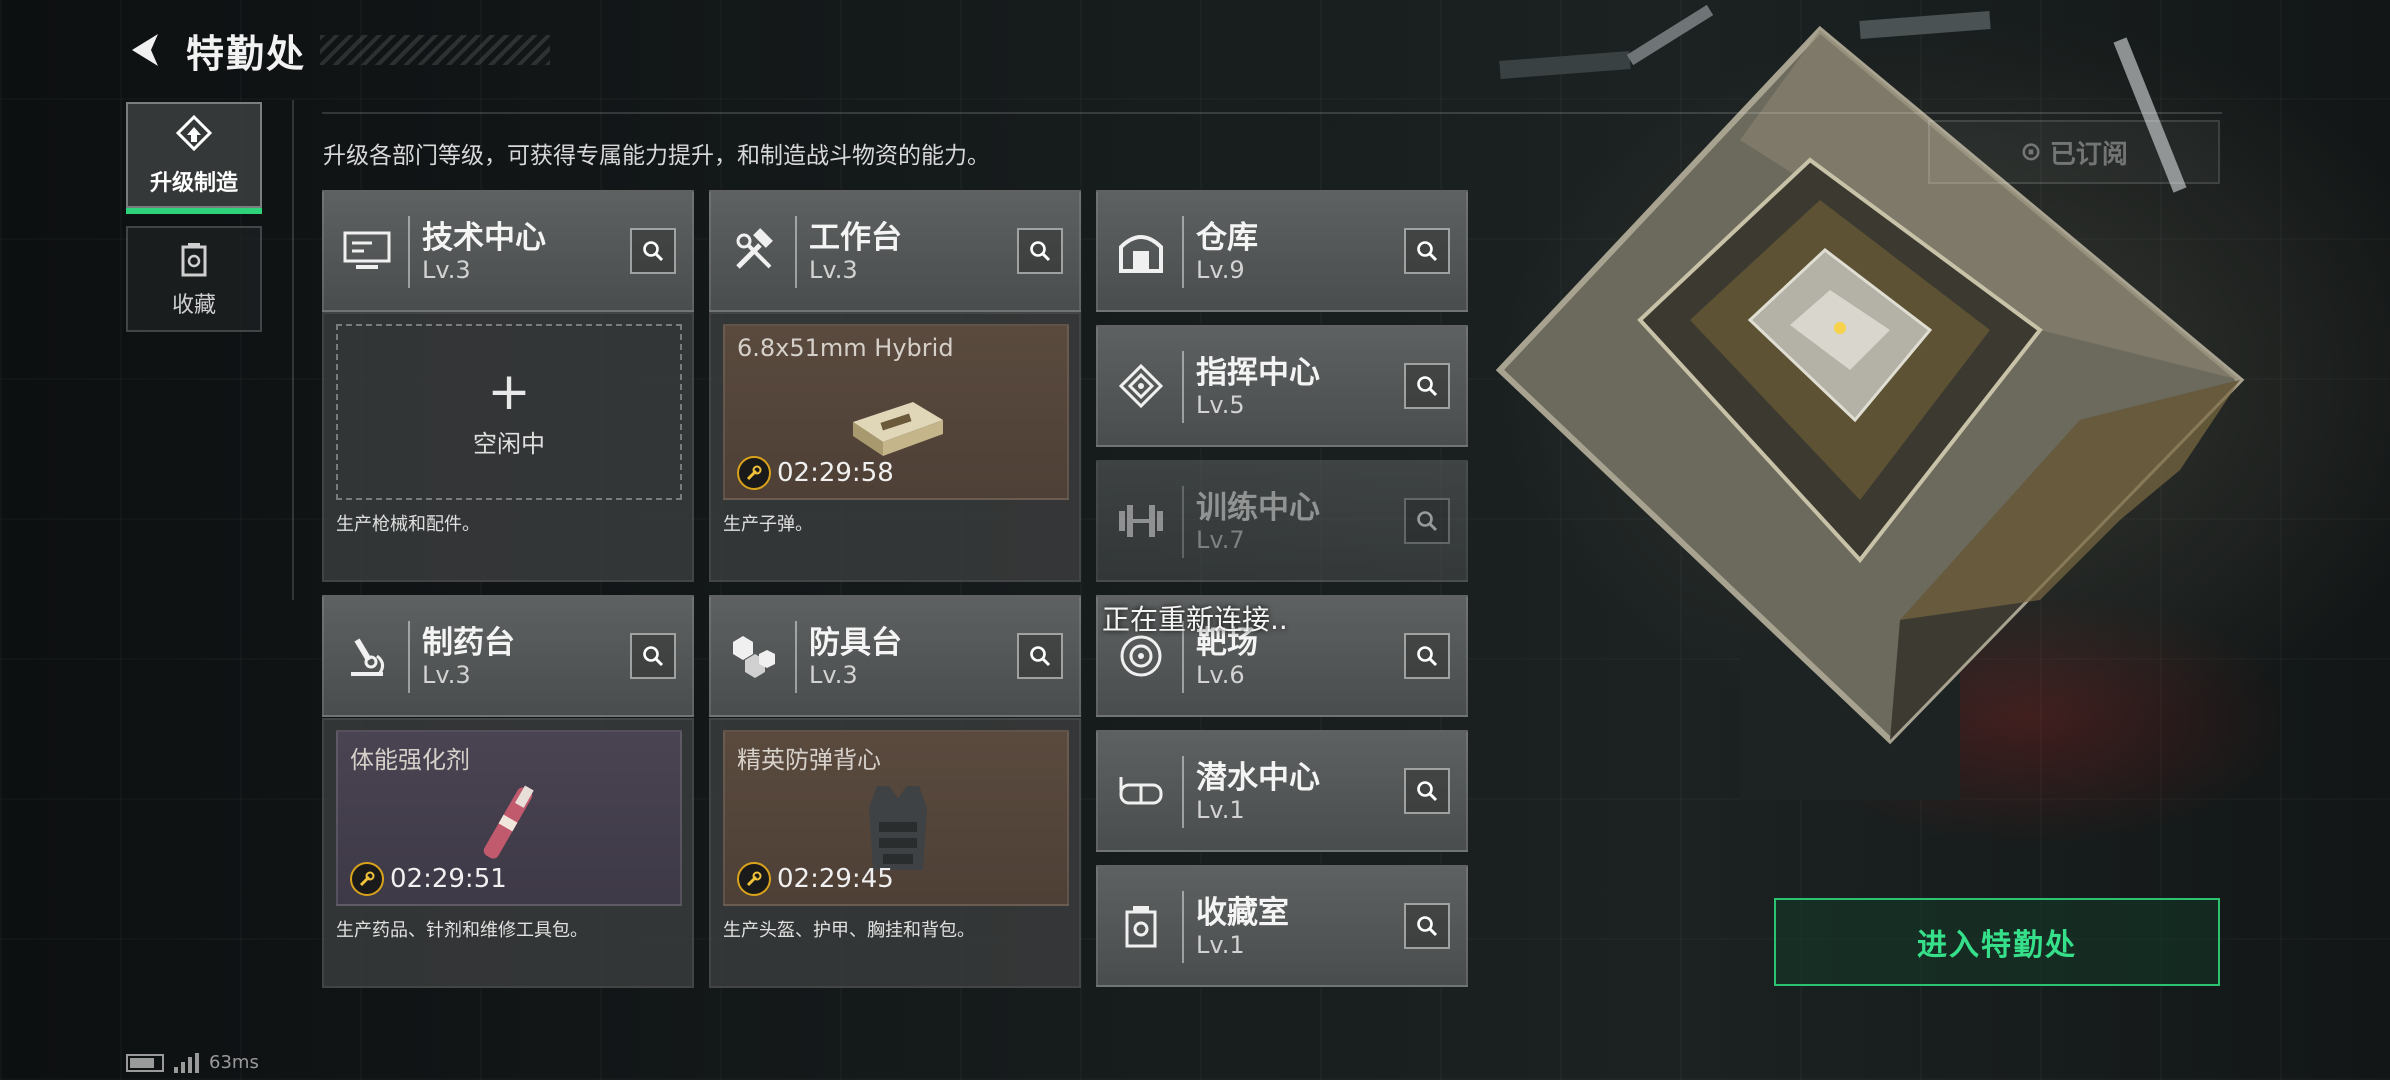 The width and height of the screenshot is (2390, 1080). What do you see at coordinates (1227, 238) in the screenshot?
I see `dept-name: 仓库` at bounding box center [1227, 238].